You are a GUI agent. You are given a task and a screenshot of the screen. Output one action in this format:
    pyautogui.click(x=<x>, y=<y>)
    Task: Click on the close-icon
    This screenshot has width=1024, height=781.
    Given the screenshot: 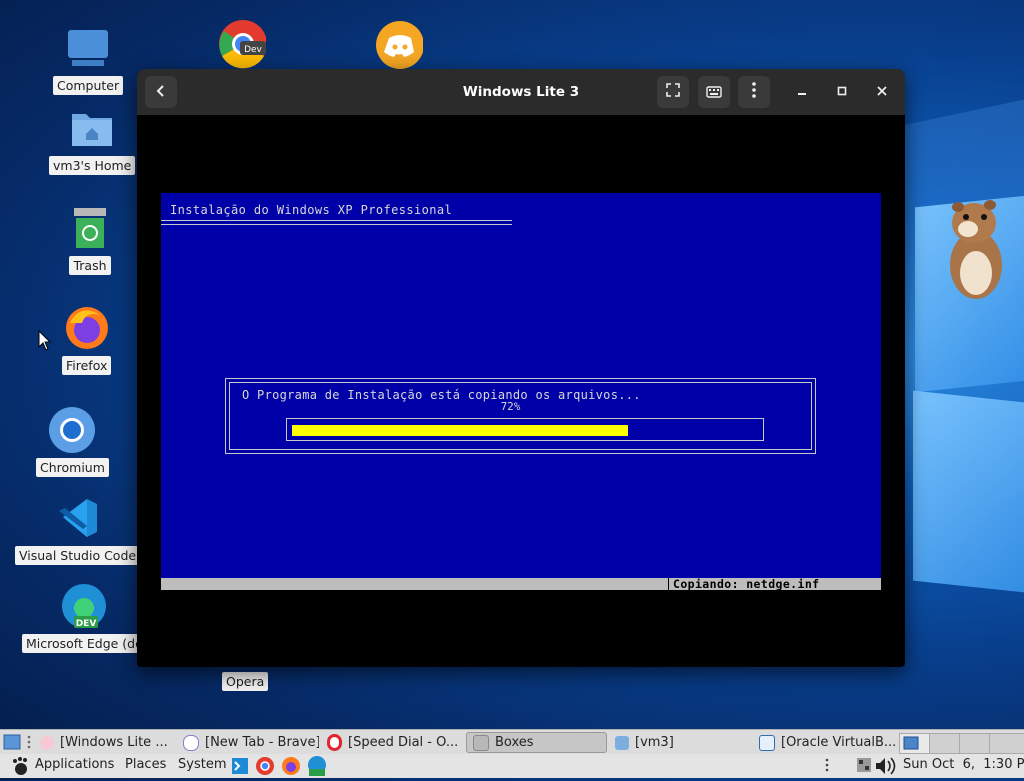 What is the action you would take?
    pyautogui.click(x=882, y=92)
    